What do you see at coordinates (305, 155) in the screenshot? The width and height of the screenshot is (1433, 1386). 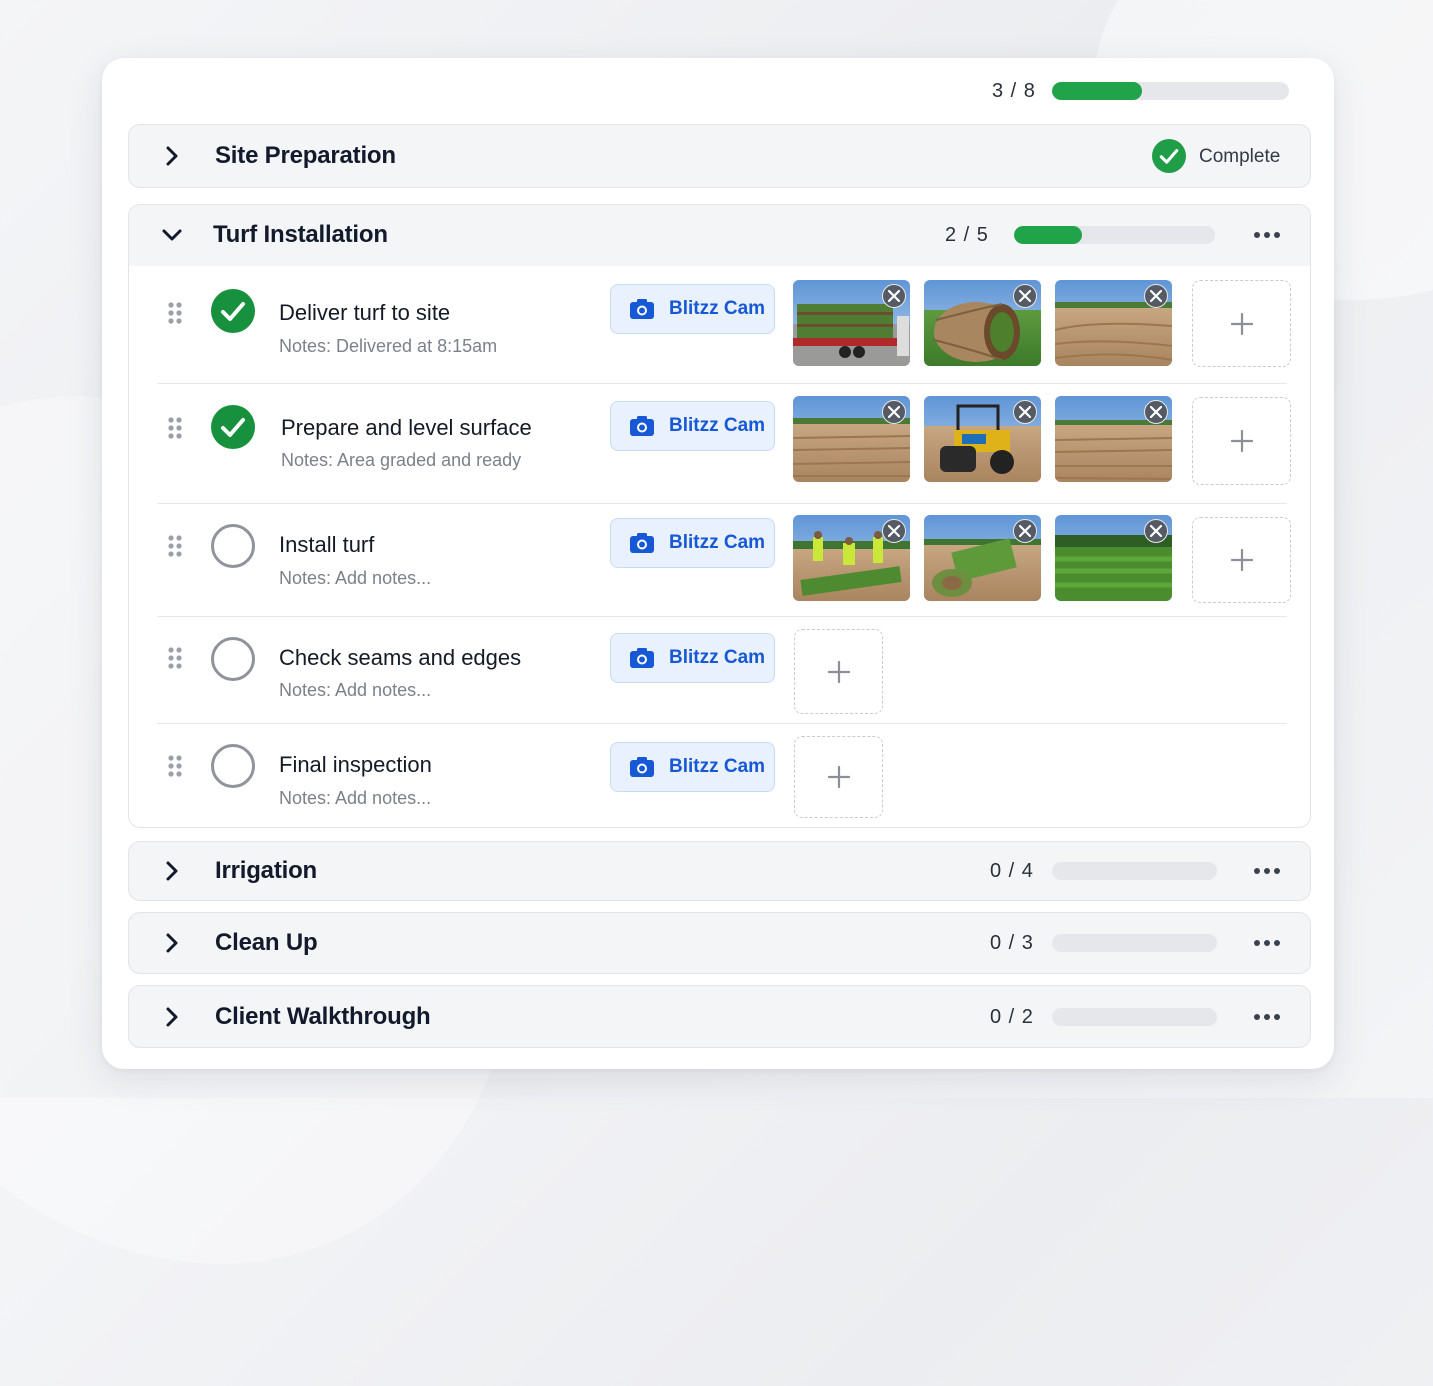 I see `section-title: Site Preparation` at bounding box center [305, 155].